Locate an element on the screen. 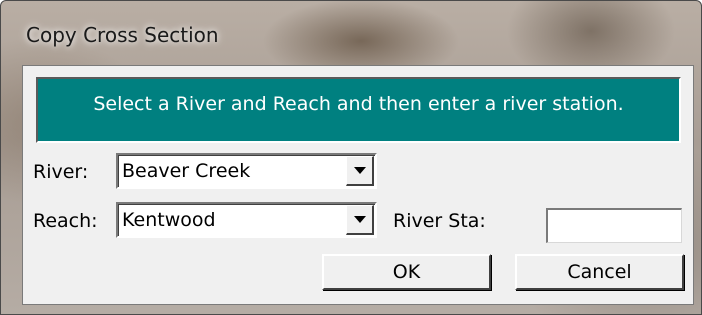 This screenshot has height=315, width=702. river-dropdown: Beaver Creek is located at coordinates (246, 171).